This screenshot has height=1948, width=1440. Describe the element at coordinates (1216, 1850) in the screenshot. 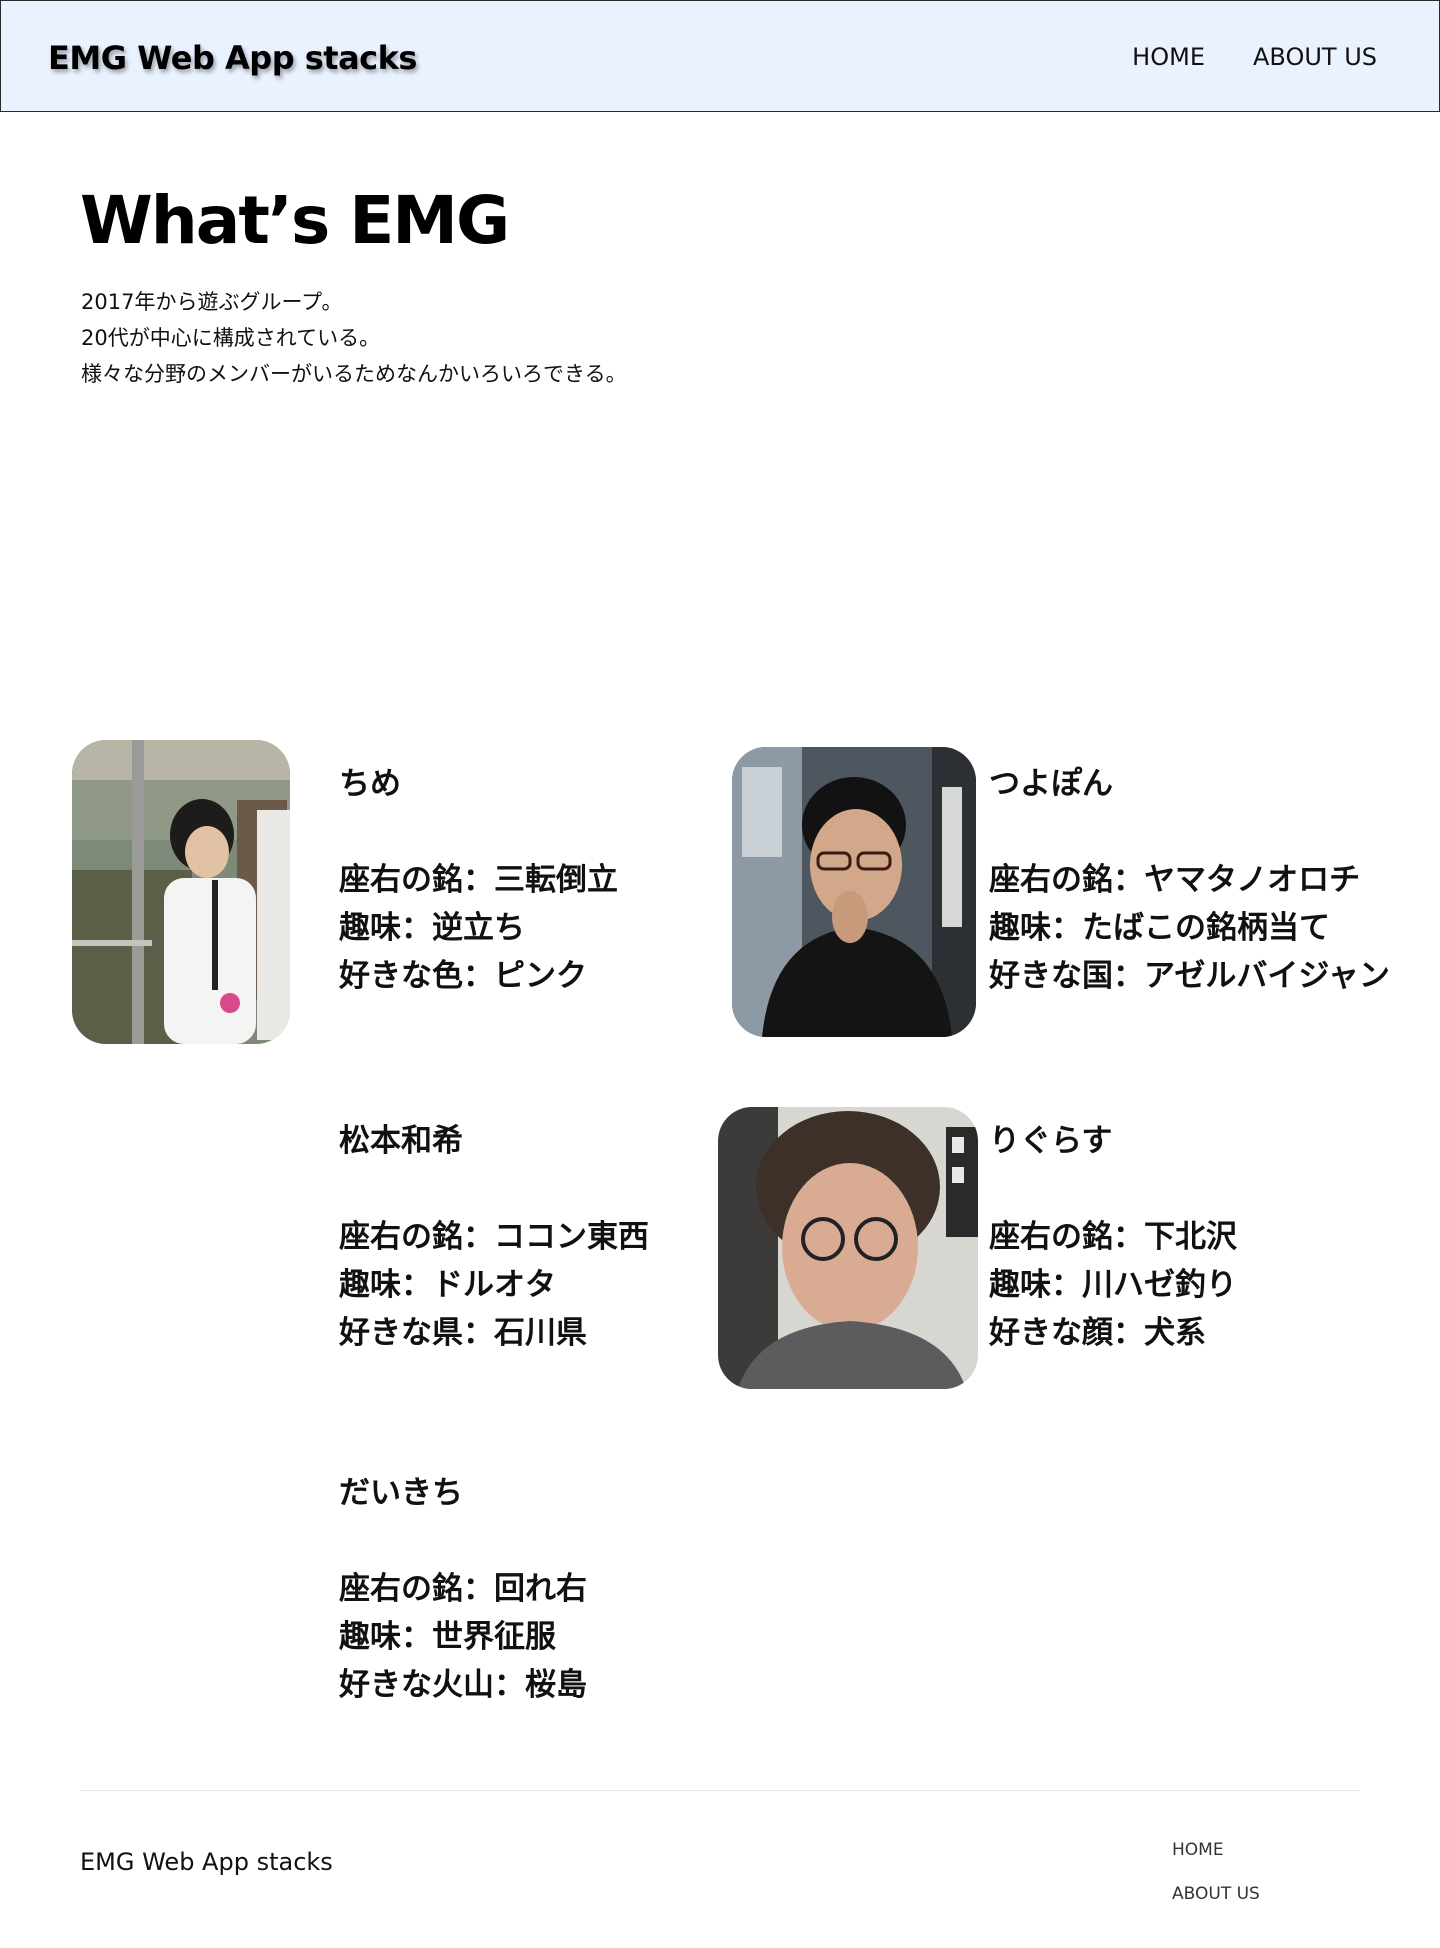

I see `footer-home-link: HOME` at that location.